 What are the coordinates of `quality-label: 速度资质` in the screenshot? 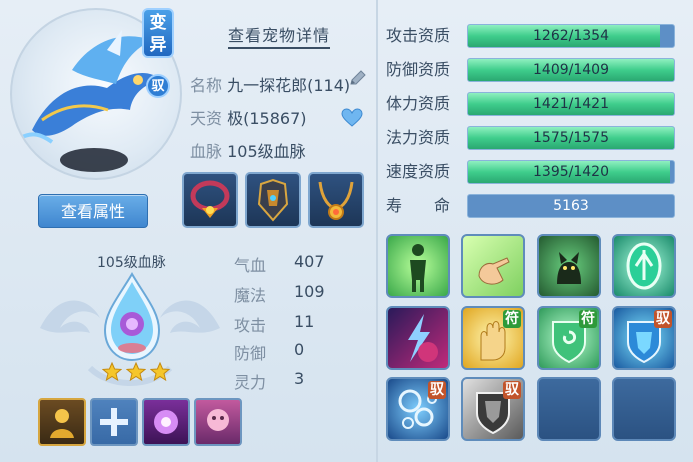 It's located at (418, 171).